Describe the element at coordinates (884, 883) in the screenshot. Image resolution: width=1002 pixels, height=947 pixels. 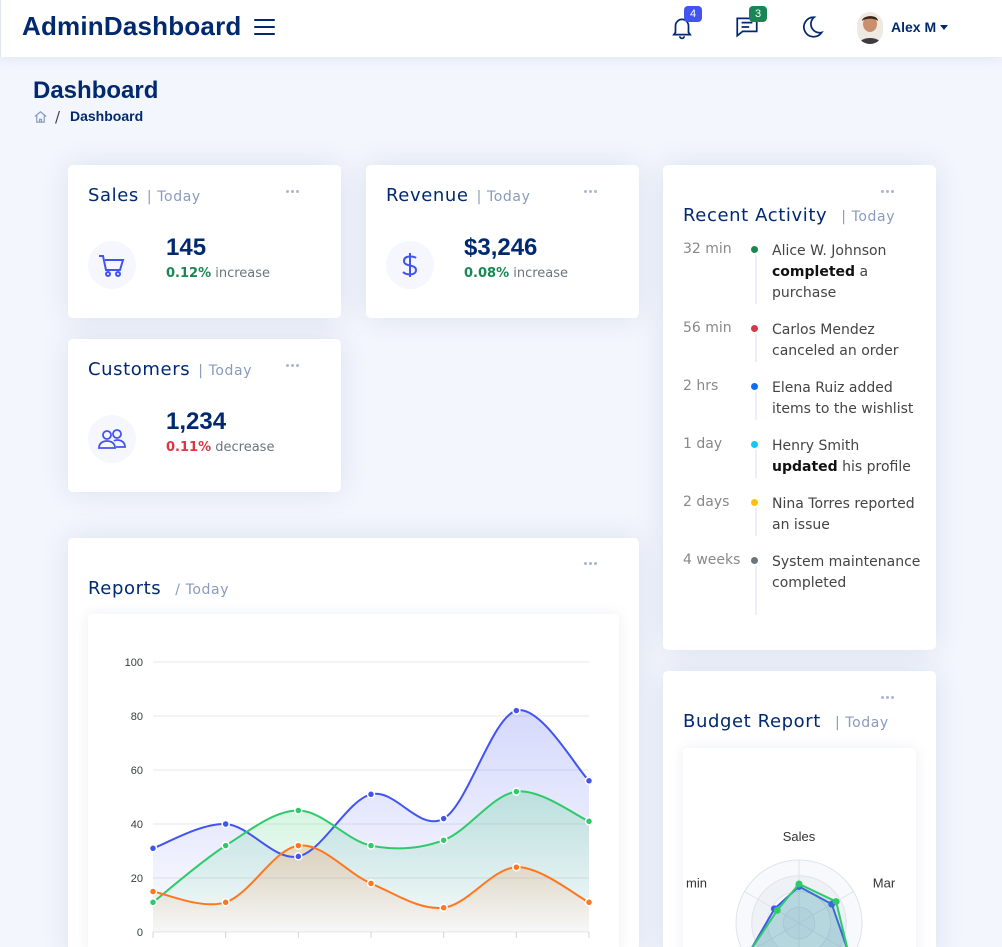
I see `radar-axis-label: Mar` at that location.